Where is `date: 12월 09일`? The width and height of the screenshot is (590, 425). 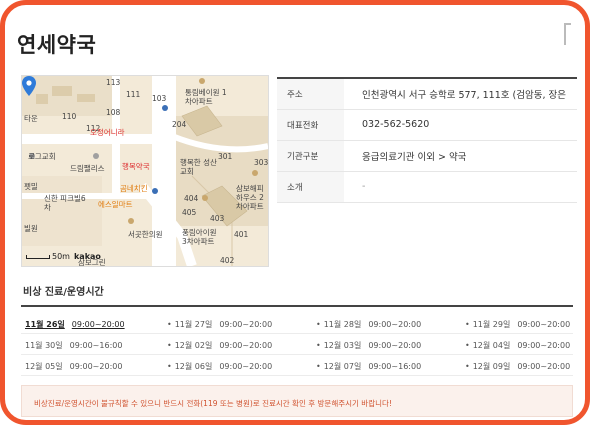 date: 12월 09일 is located at coordinates (491, 366).